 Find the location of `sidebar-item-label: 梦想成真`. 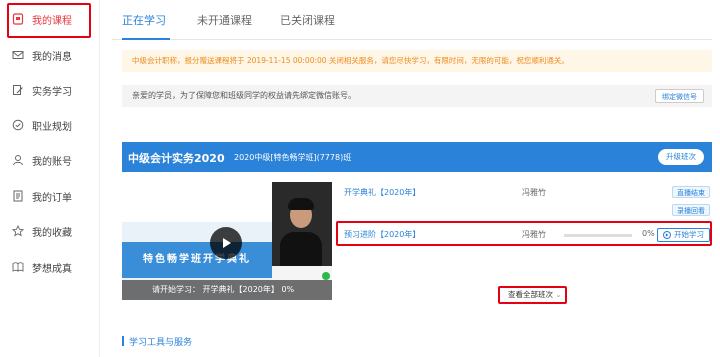

sidebar-item-label: 梦想成真 is located at coordinates (52, 269).